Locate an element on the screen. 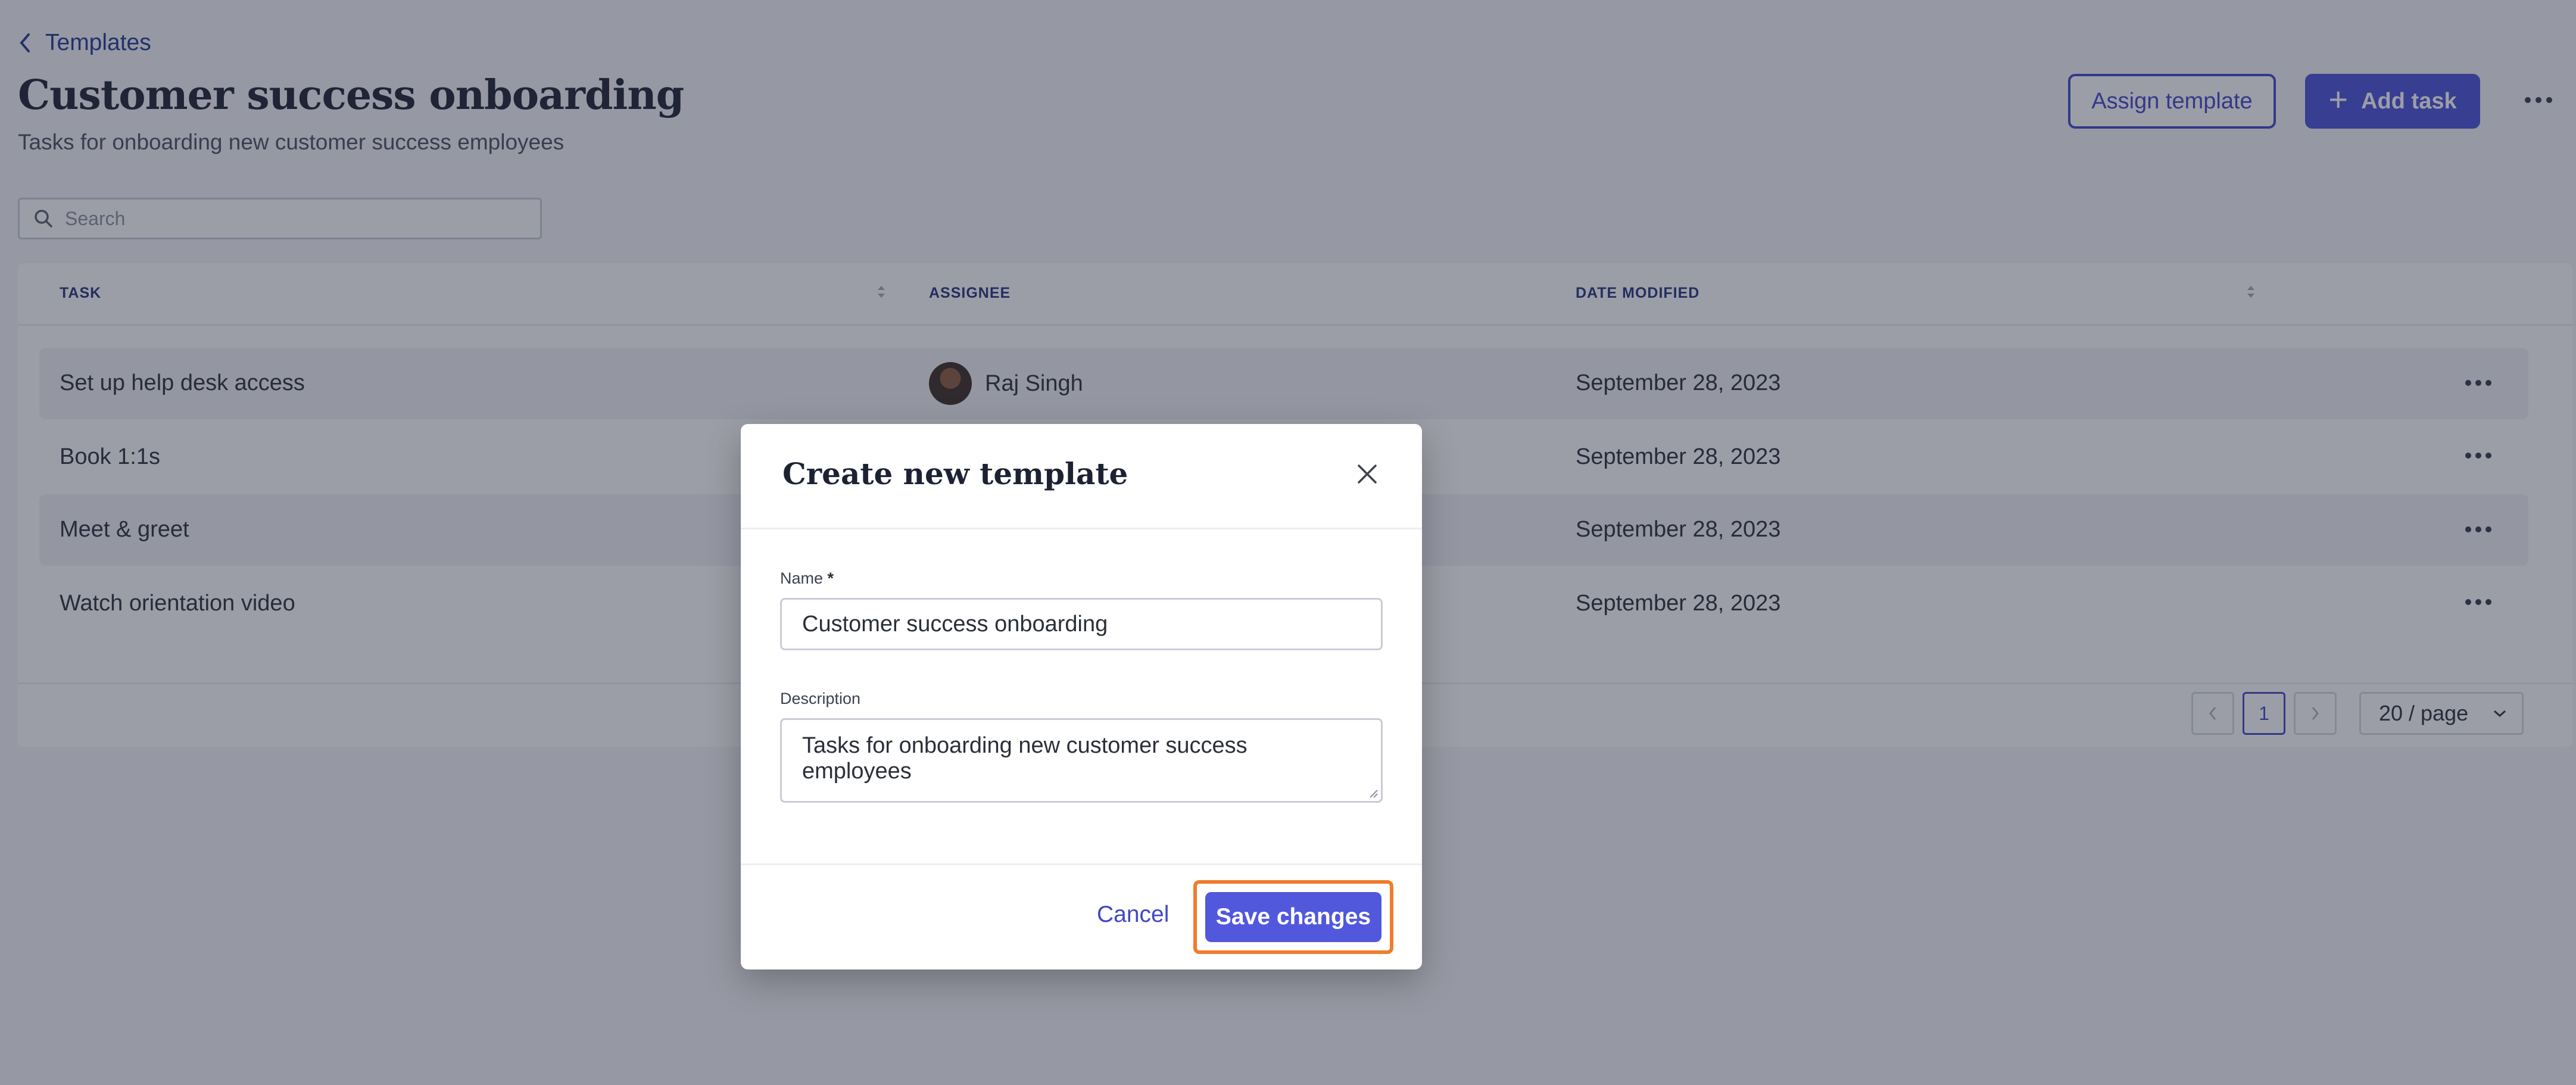 The height and width of the screenshot is (1085, 2576). dialog-header-divider is located at coordinates (1081, 528).